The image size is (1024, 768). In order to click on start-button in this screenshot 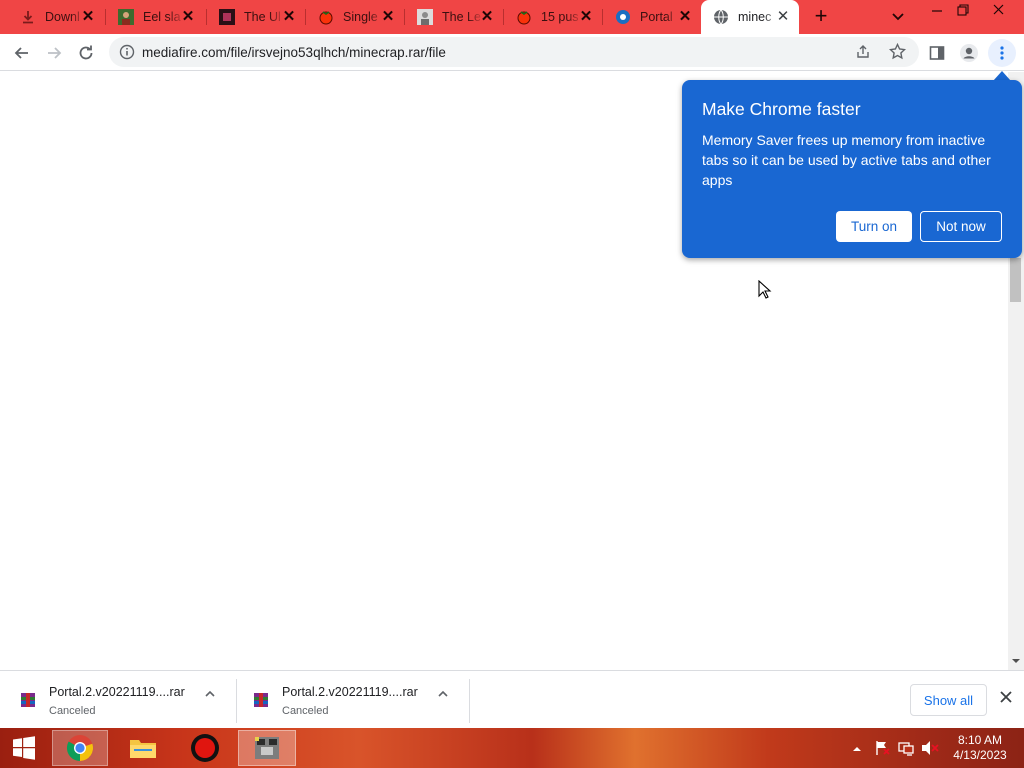, I will do `click(24, 748)`.